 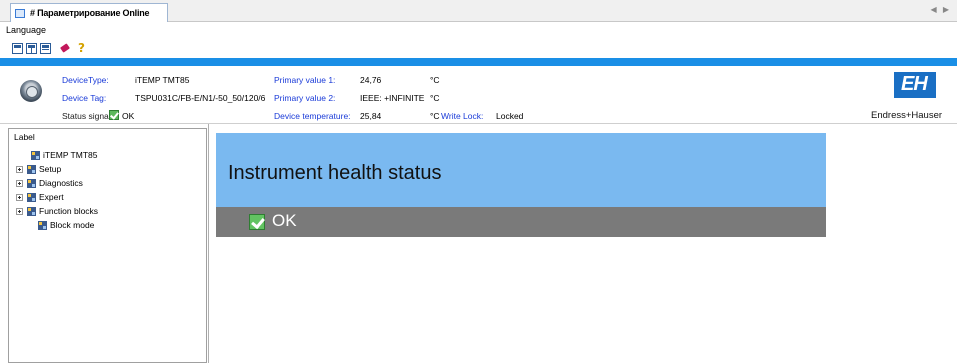 I want to click on device-temperature-label: Device temperature:, so click(x=312, y=116).